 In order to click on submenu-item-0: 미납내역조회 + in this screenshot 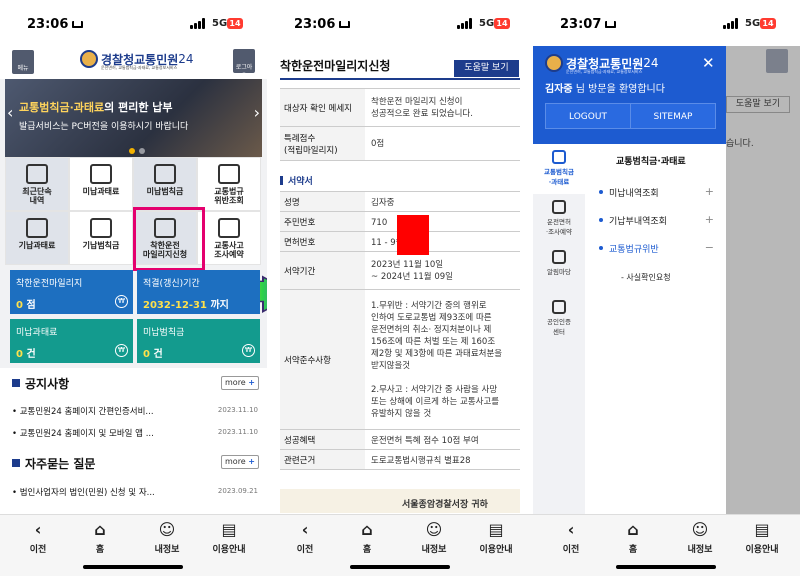, I will do `click(656, 192)`.